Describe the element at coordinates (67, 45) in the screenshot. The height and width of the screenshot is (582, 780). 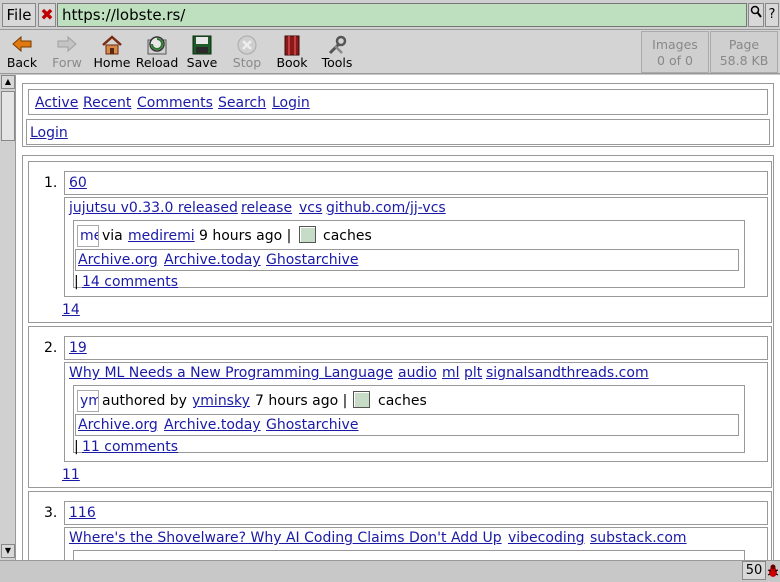
I see `forward-arrow-icon` at that location.